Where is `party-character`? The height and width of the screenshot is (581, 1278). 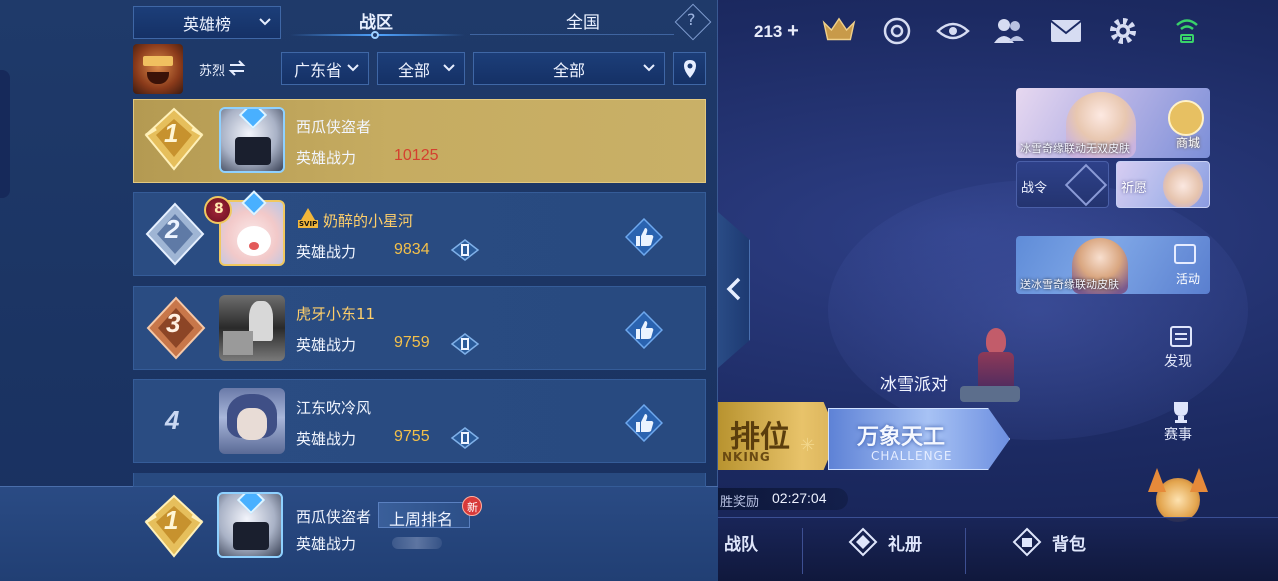 party-character is located at coordinates (995, 368).